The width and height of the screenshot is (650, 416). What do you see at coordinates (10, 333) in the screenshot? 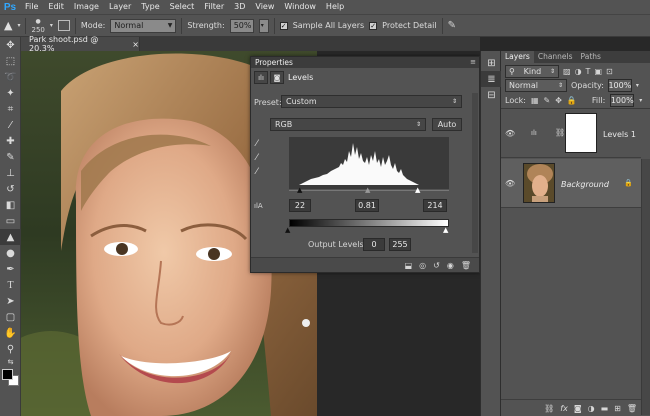
I see `hand-tool-icon: ✋` at bounding box center [10, 333].